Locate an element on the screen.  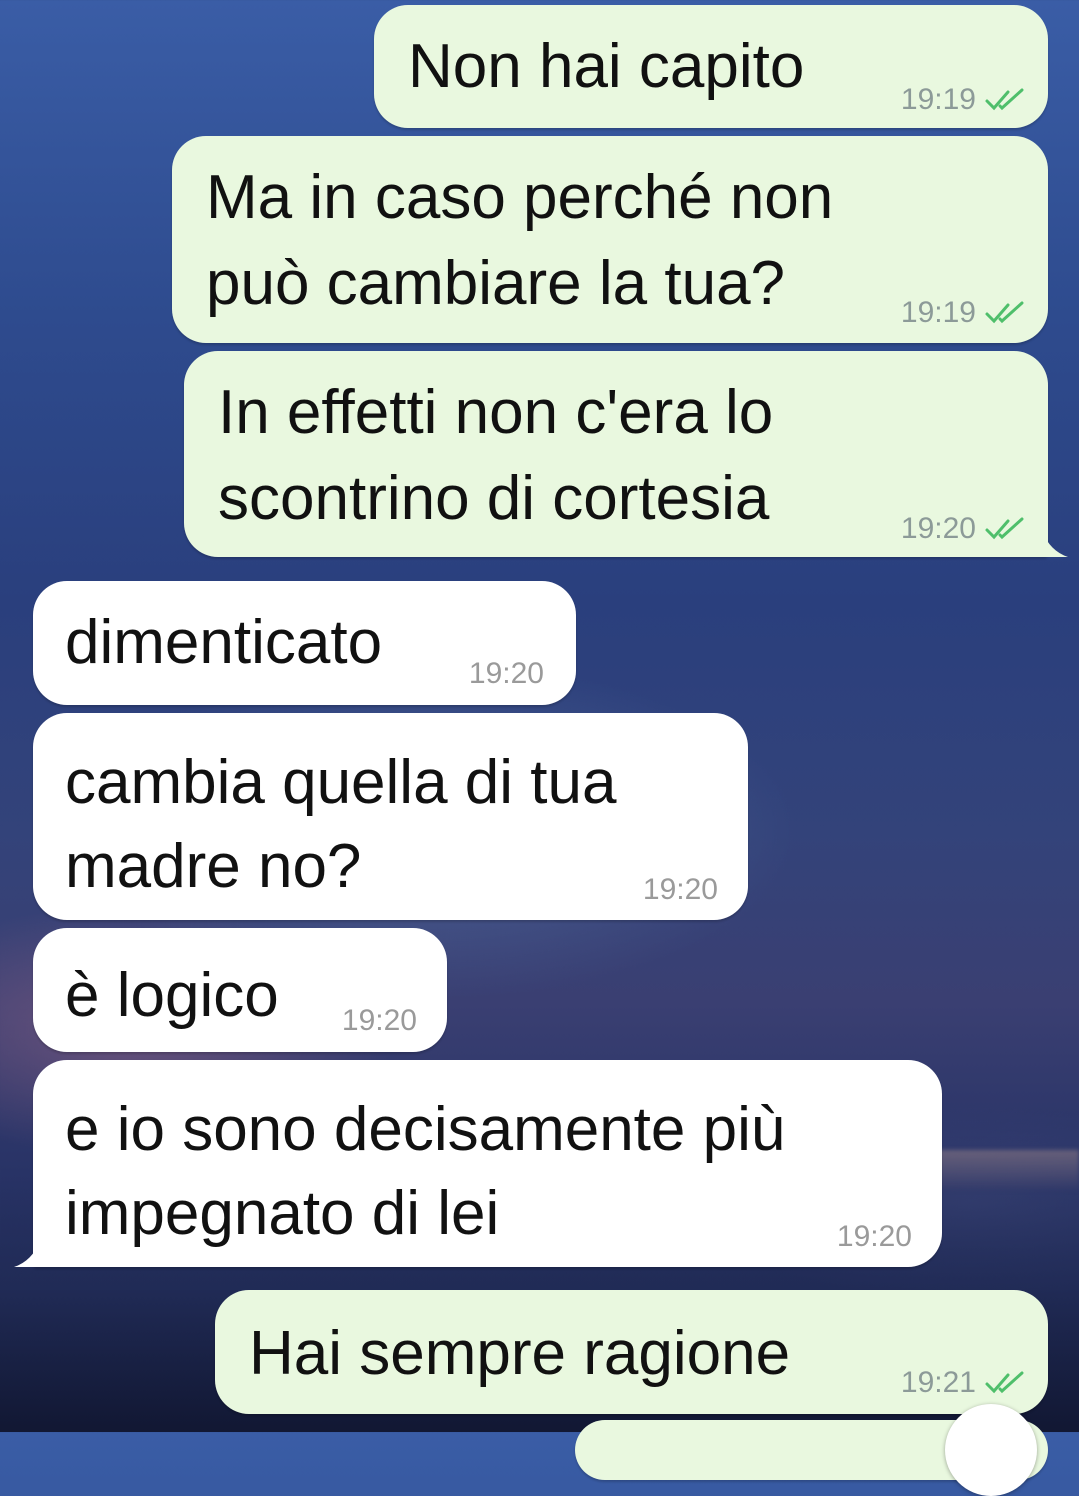
message-bubble-incoming: dimenticato 19:20 is located at coordinates (304, 643).